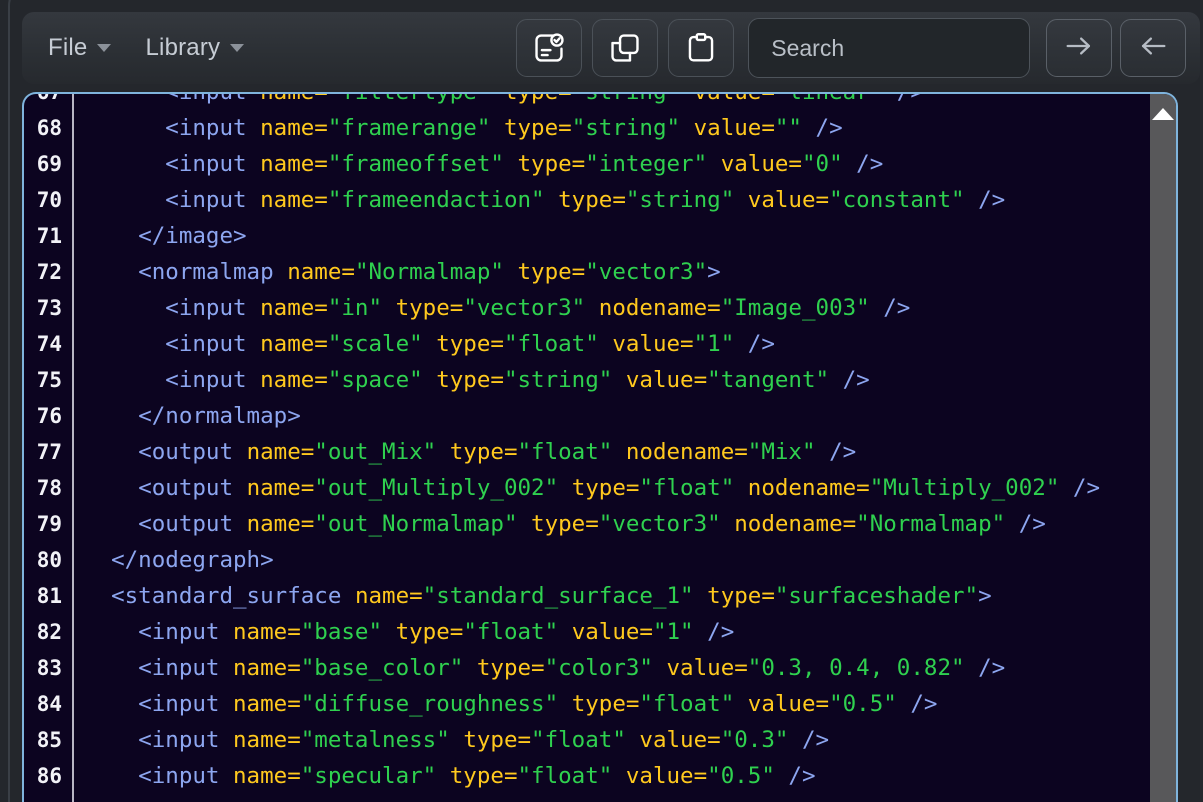 This screenshot has height=802, width=1203. What do you see at coordinates (1163, 114) in the screenshot?
I see `scroll-up-arrow-icon` at bounding box center [1163, 114].